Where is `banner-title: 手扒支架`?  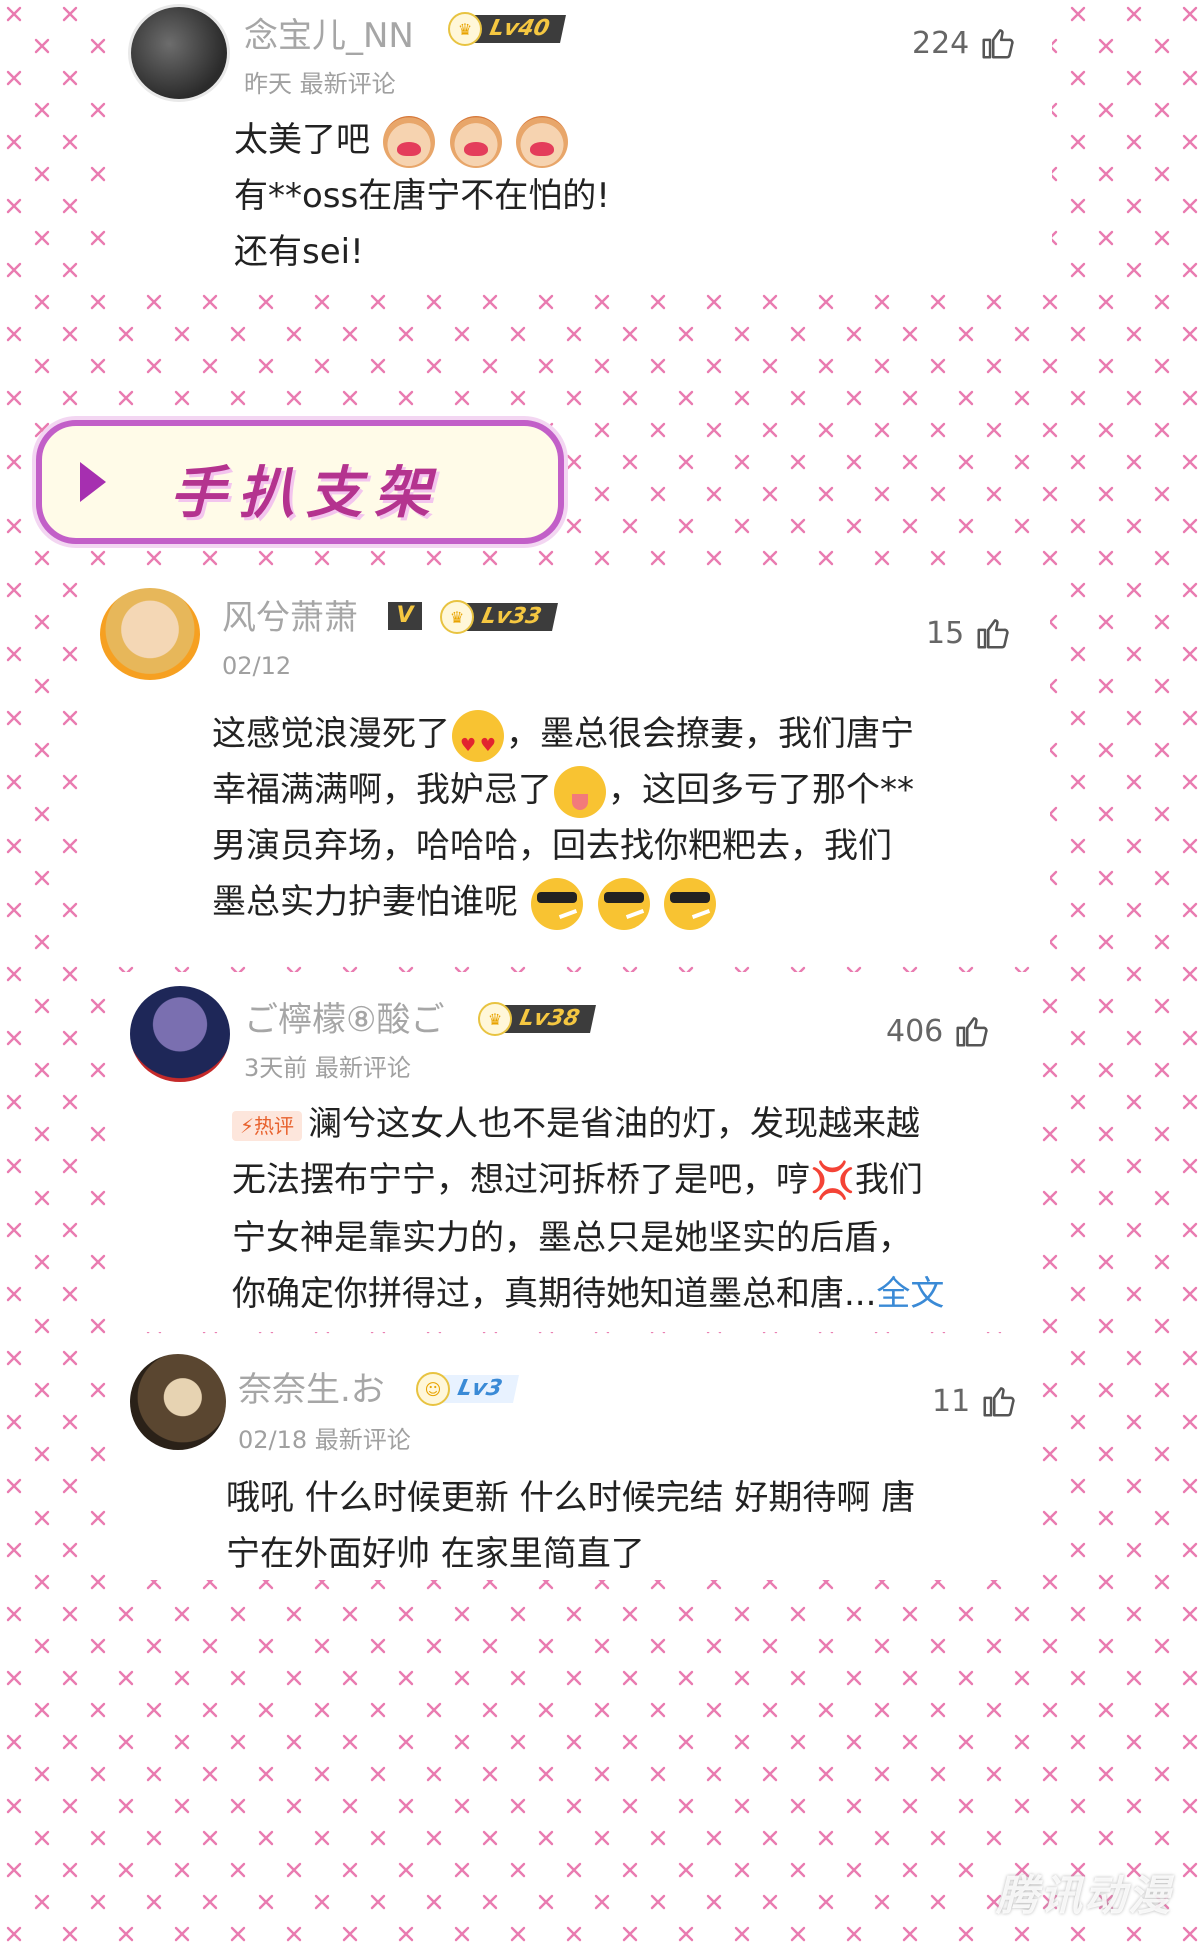
banner-title: 手扒支架 is located at coordinates (306, 493).